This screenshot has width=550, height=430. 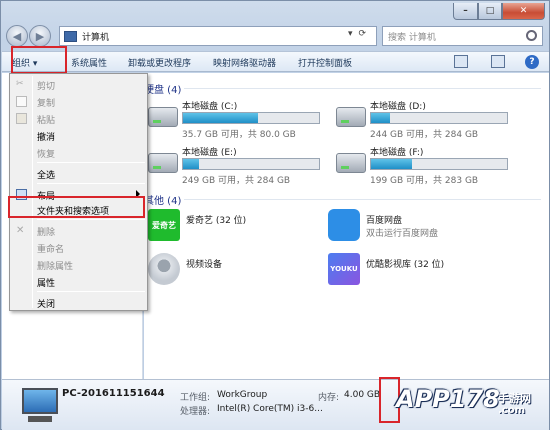 I want to click on app-label: 视频设备, so click(x=204, y=265).